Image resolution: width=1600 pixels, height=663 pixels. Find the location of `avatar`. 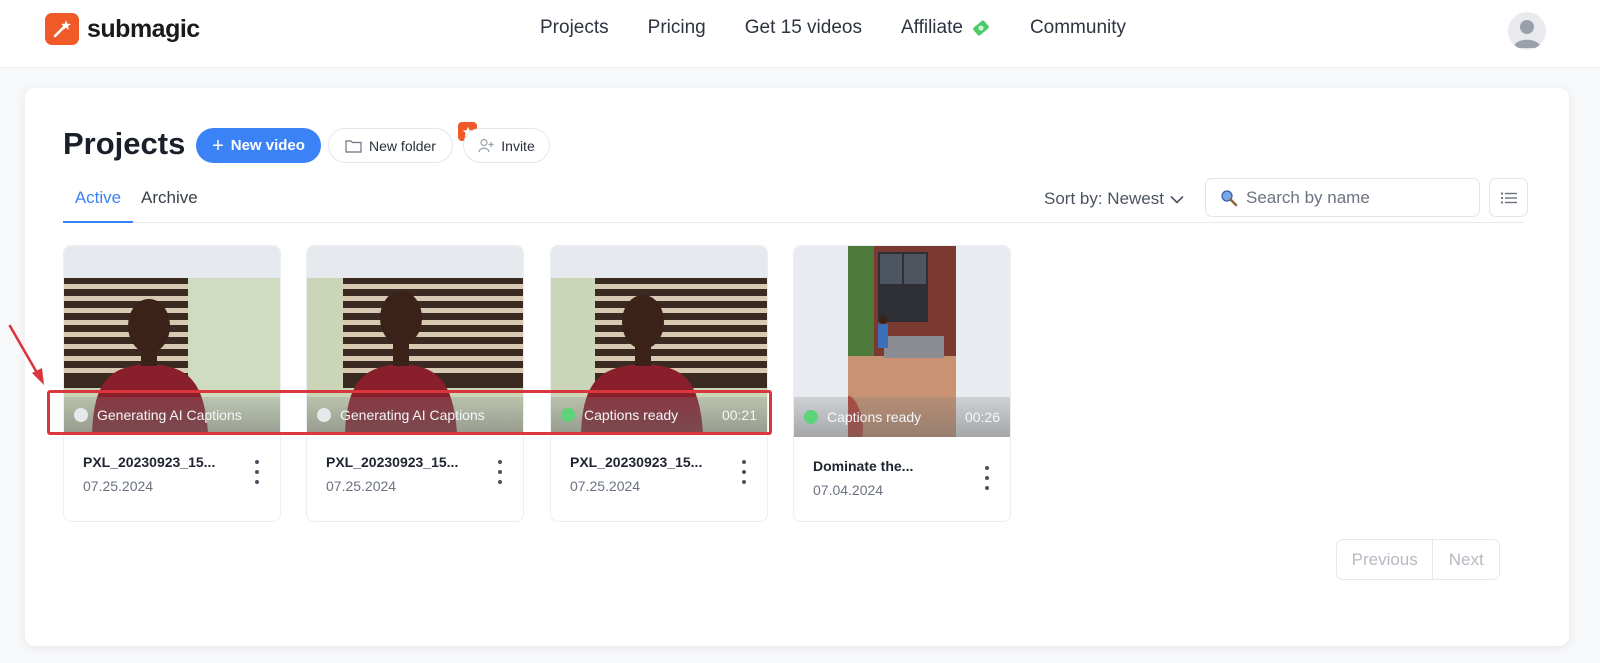

avatar is located at coordinates (1527, 31).